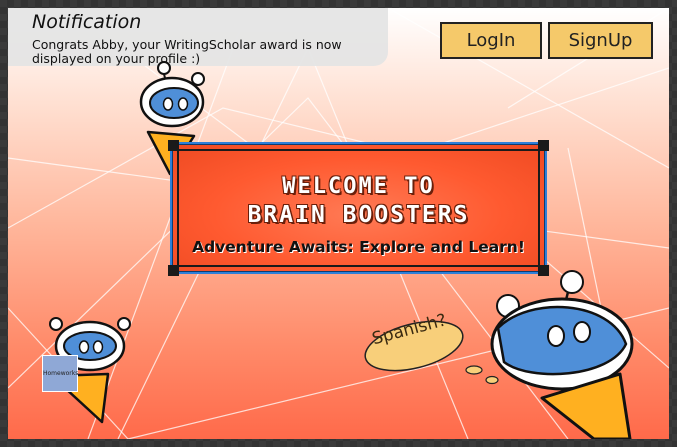 The image size is (677, 447). Describe the element at coordinates (562, 354) in the screenshot. I see `robot-mascot-large-icon` at that location.